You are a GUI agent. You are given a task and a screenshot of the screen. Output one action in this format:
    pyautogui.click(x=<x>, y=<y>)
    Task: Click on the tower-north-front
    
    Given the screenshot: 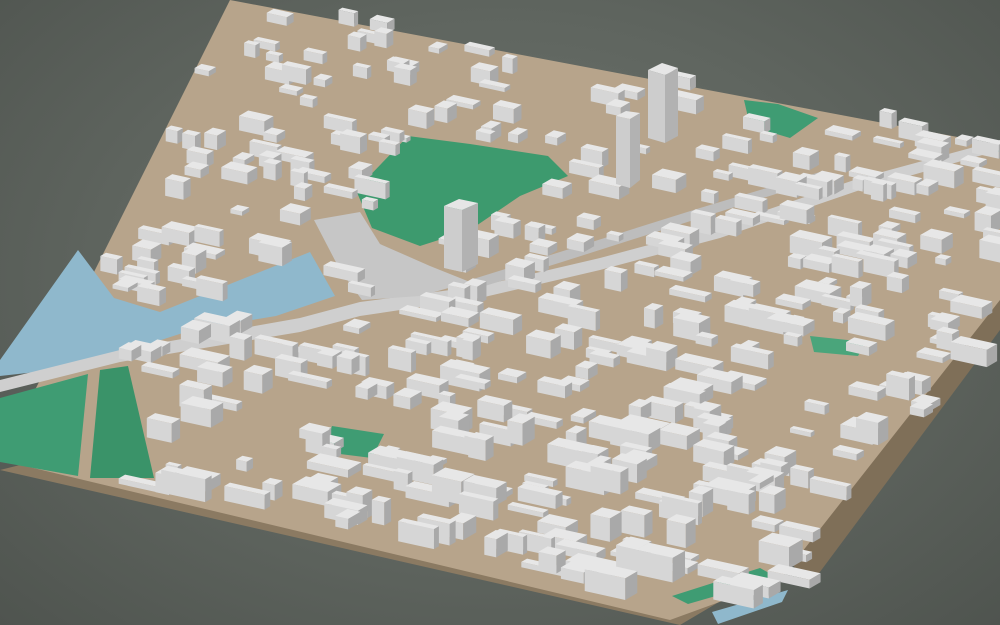 What is the action you would take?
    pyautogui.click(x=656, y=106)
    